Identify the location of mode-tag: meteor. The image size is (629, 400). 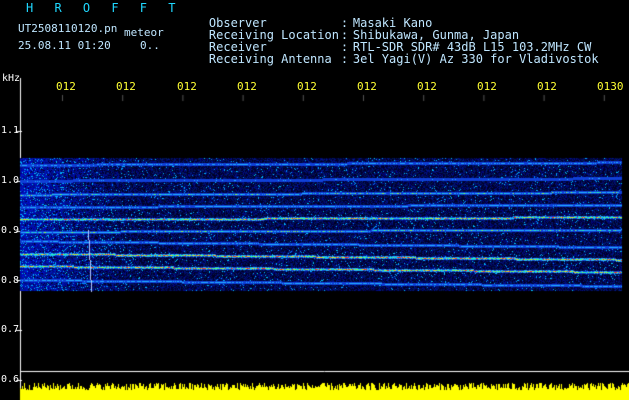
(144, 32).